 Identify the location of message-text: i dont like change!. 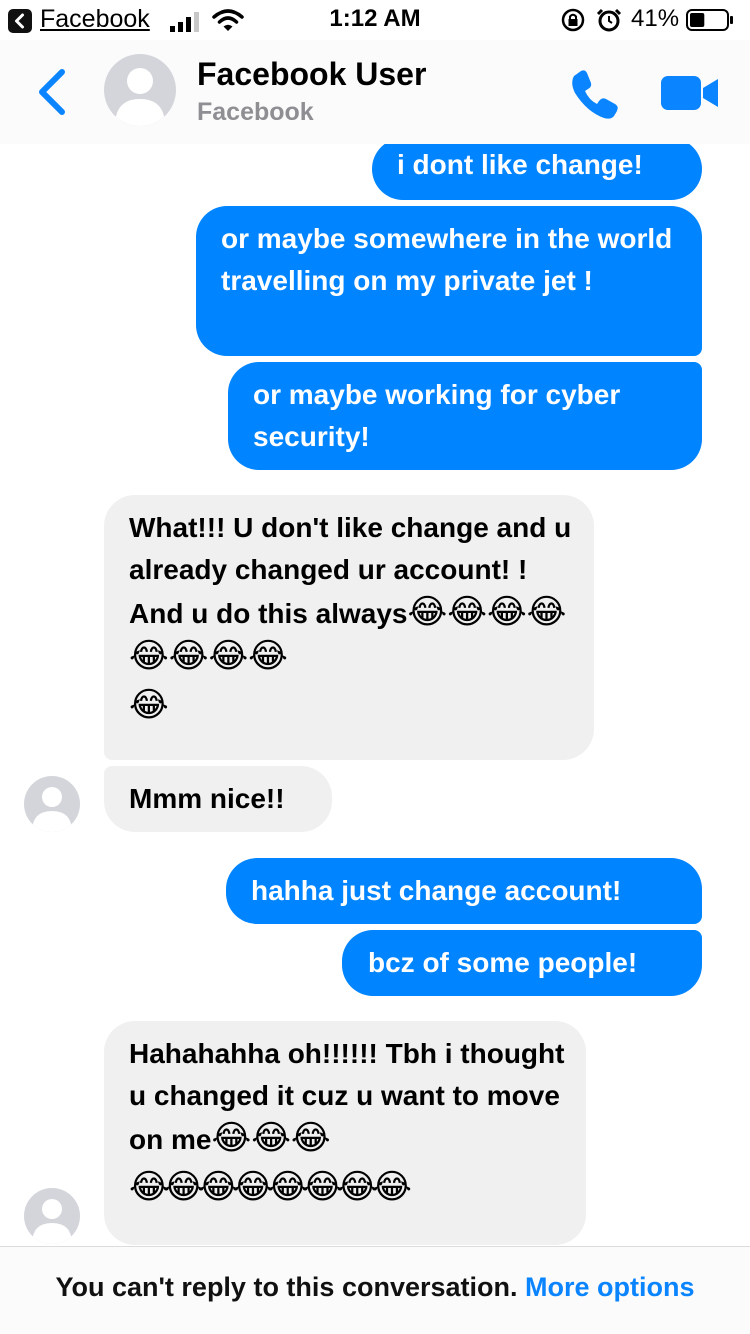
(520, 164).